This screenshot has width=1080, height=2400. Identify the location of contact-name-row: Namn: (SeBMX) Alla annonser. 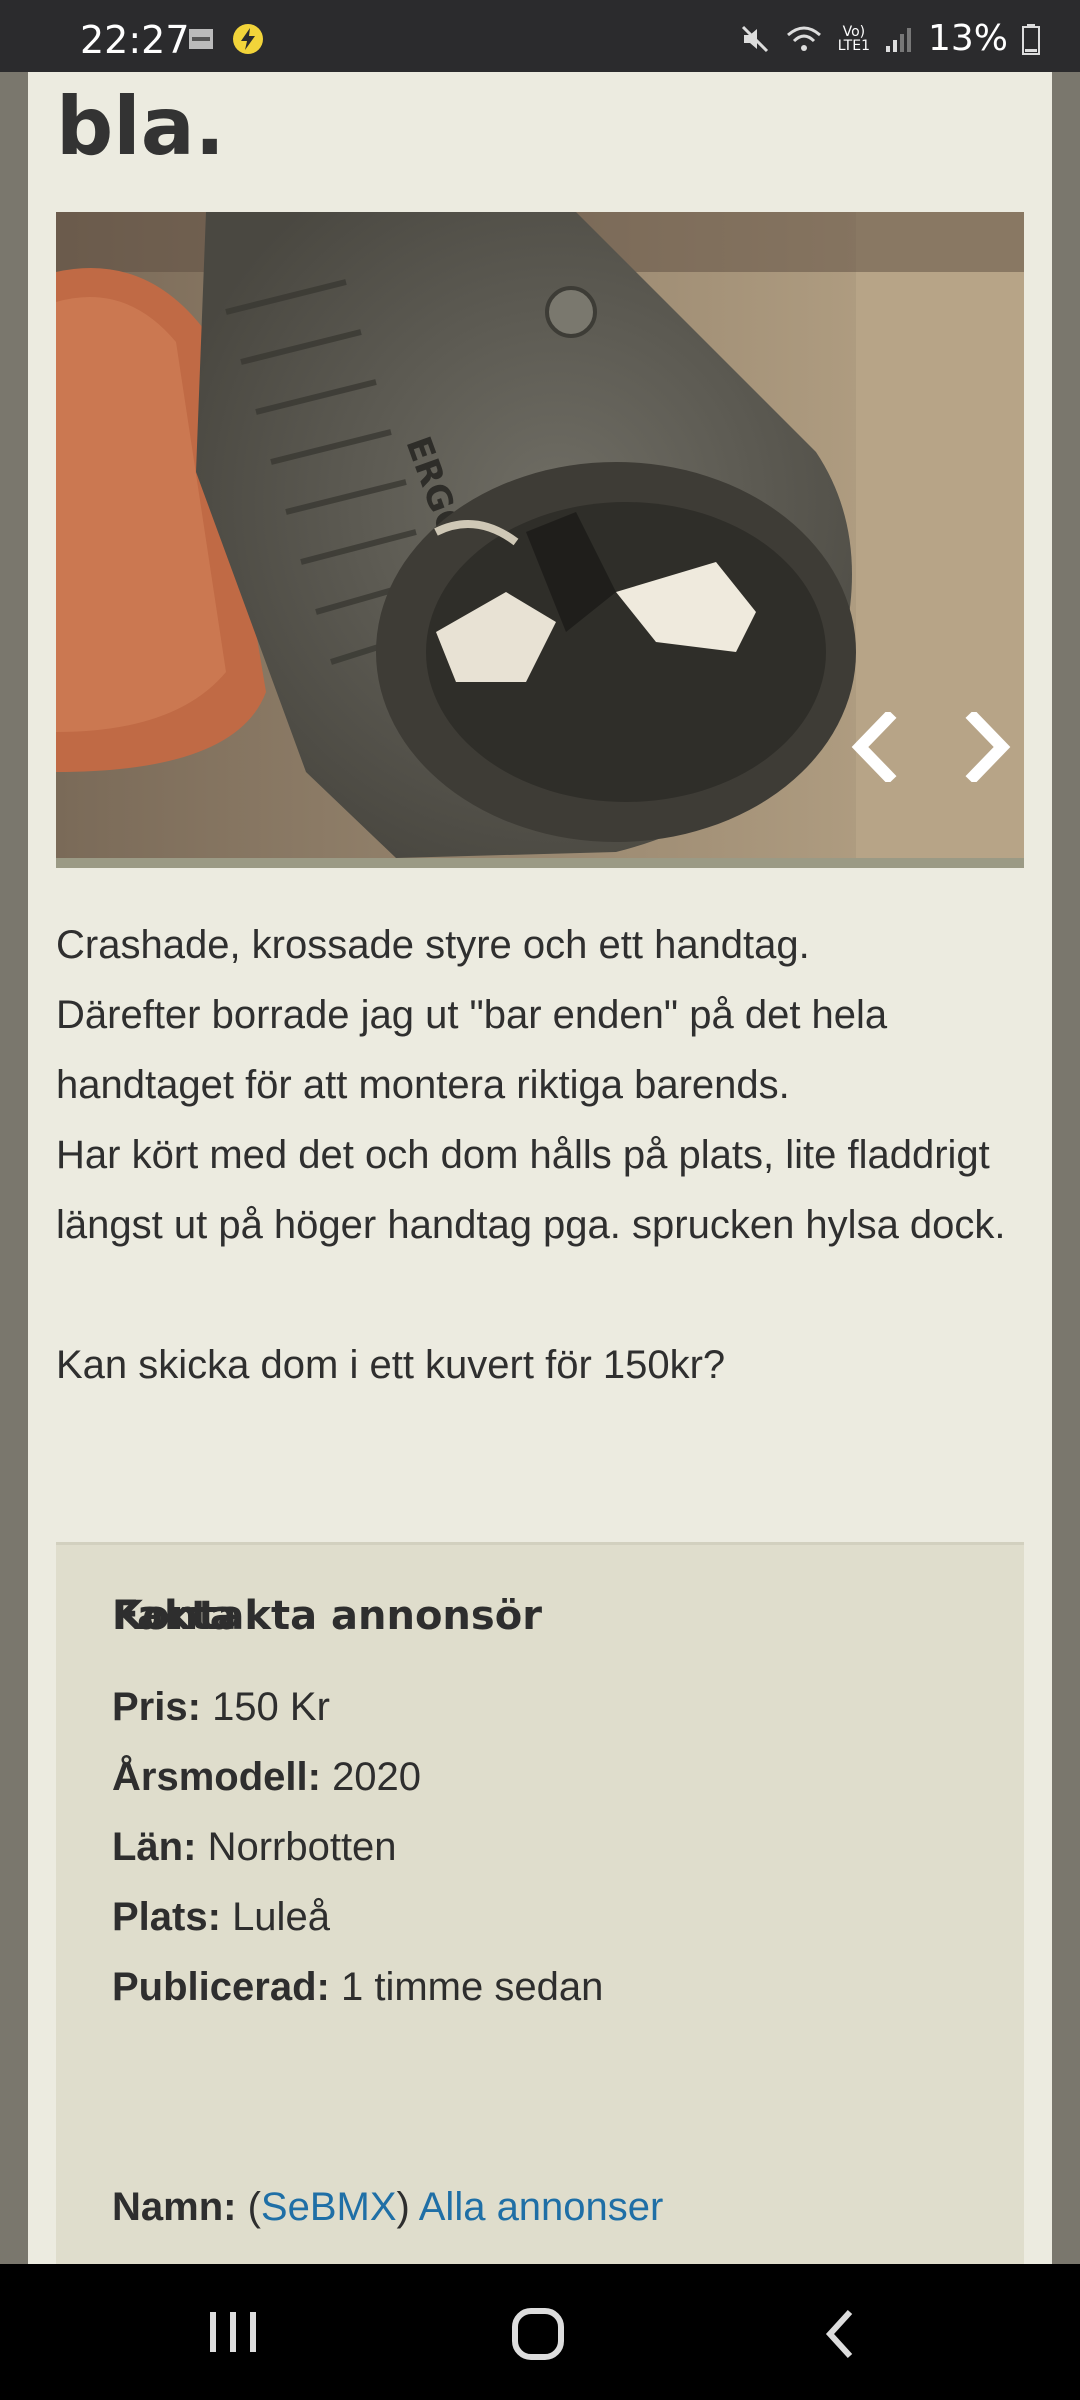
(388, 2207).